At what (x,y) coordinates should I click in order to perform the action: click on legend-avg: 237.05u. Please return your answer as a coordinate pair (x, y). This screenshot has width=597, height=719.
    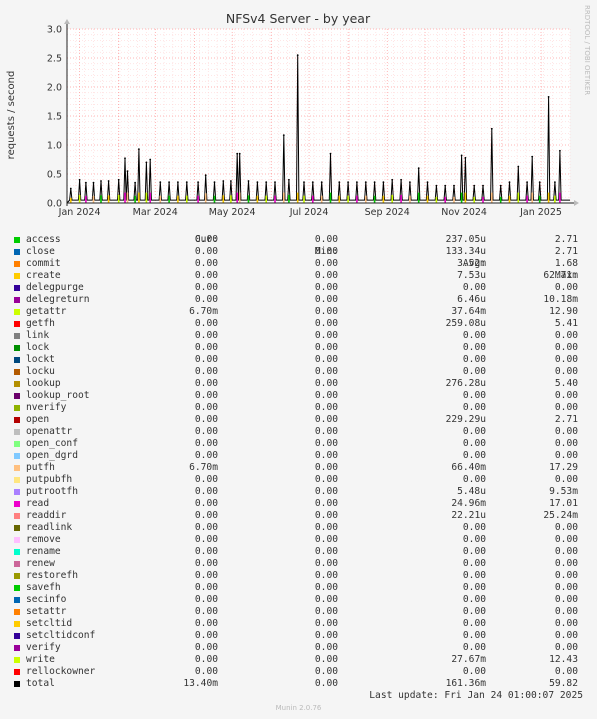
    Looking at the image, I should click on (465, 239).